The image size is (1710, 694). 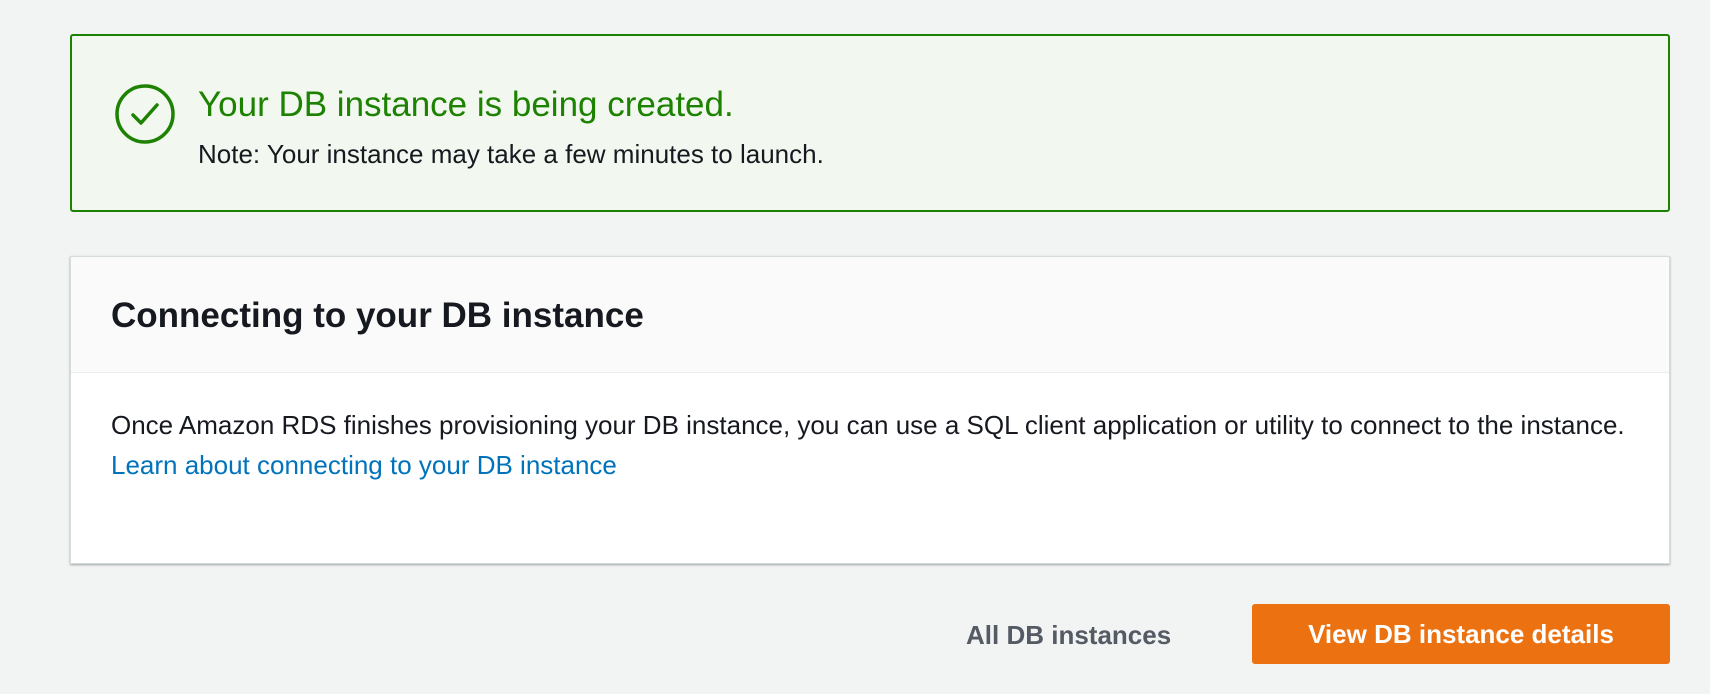 I want to click on check-circle-icon, so click(x=145, y=114).